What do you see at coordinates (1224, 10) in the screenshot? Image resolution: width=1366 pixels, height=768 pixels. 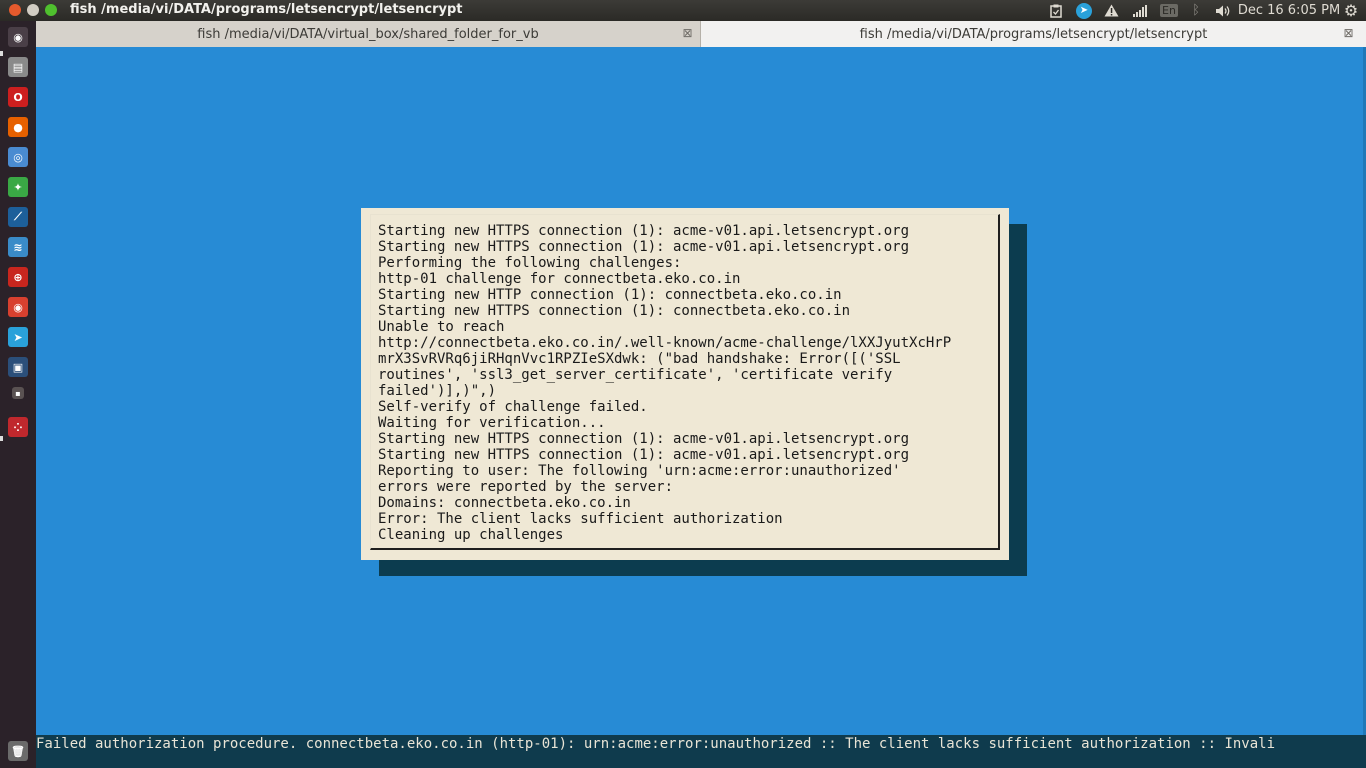 I see `volume-icon` at bounding box center [1224, 10].